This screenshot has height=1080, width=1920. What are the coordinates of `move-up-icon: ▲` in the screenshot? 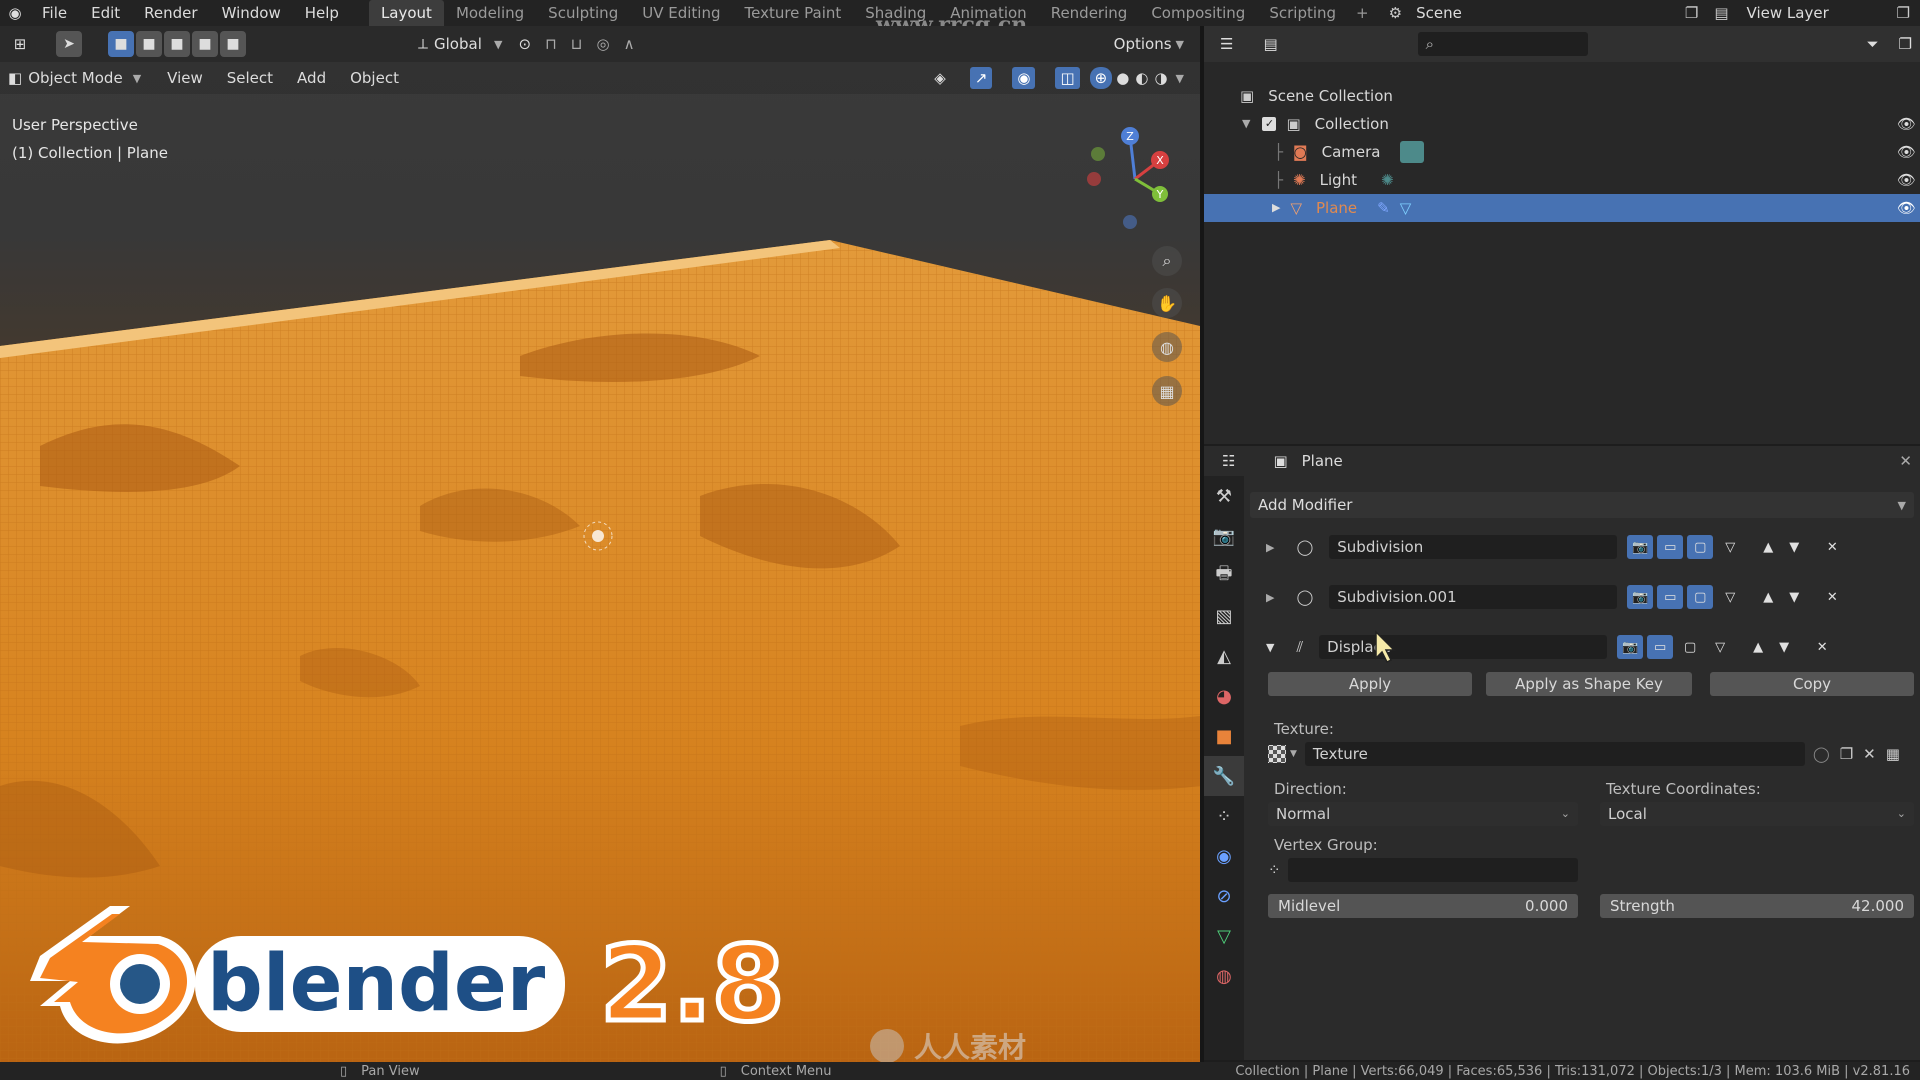 It's located at (1768, 547).